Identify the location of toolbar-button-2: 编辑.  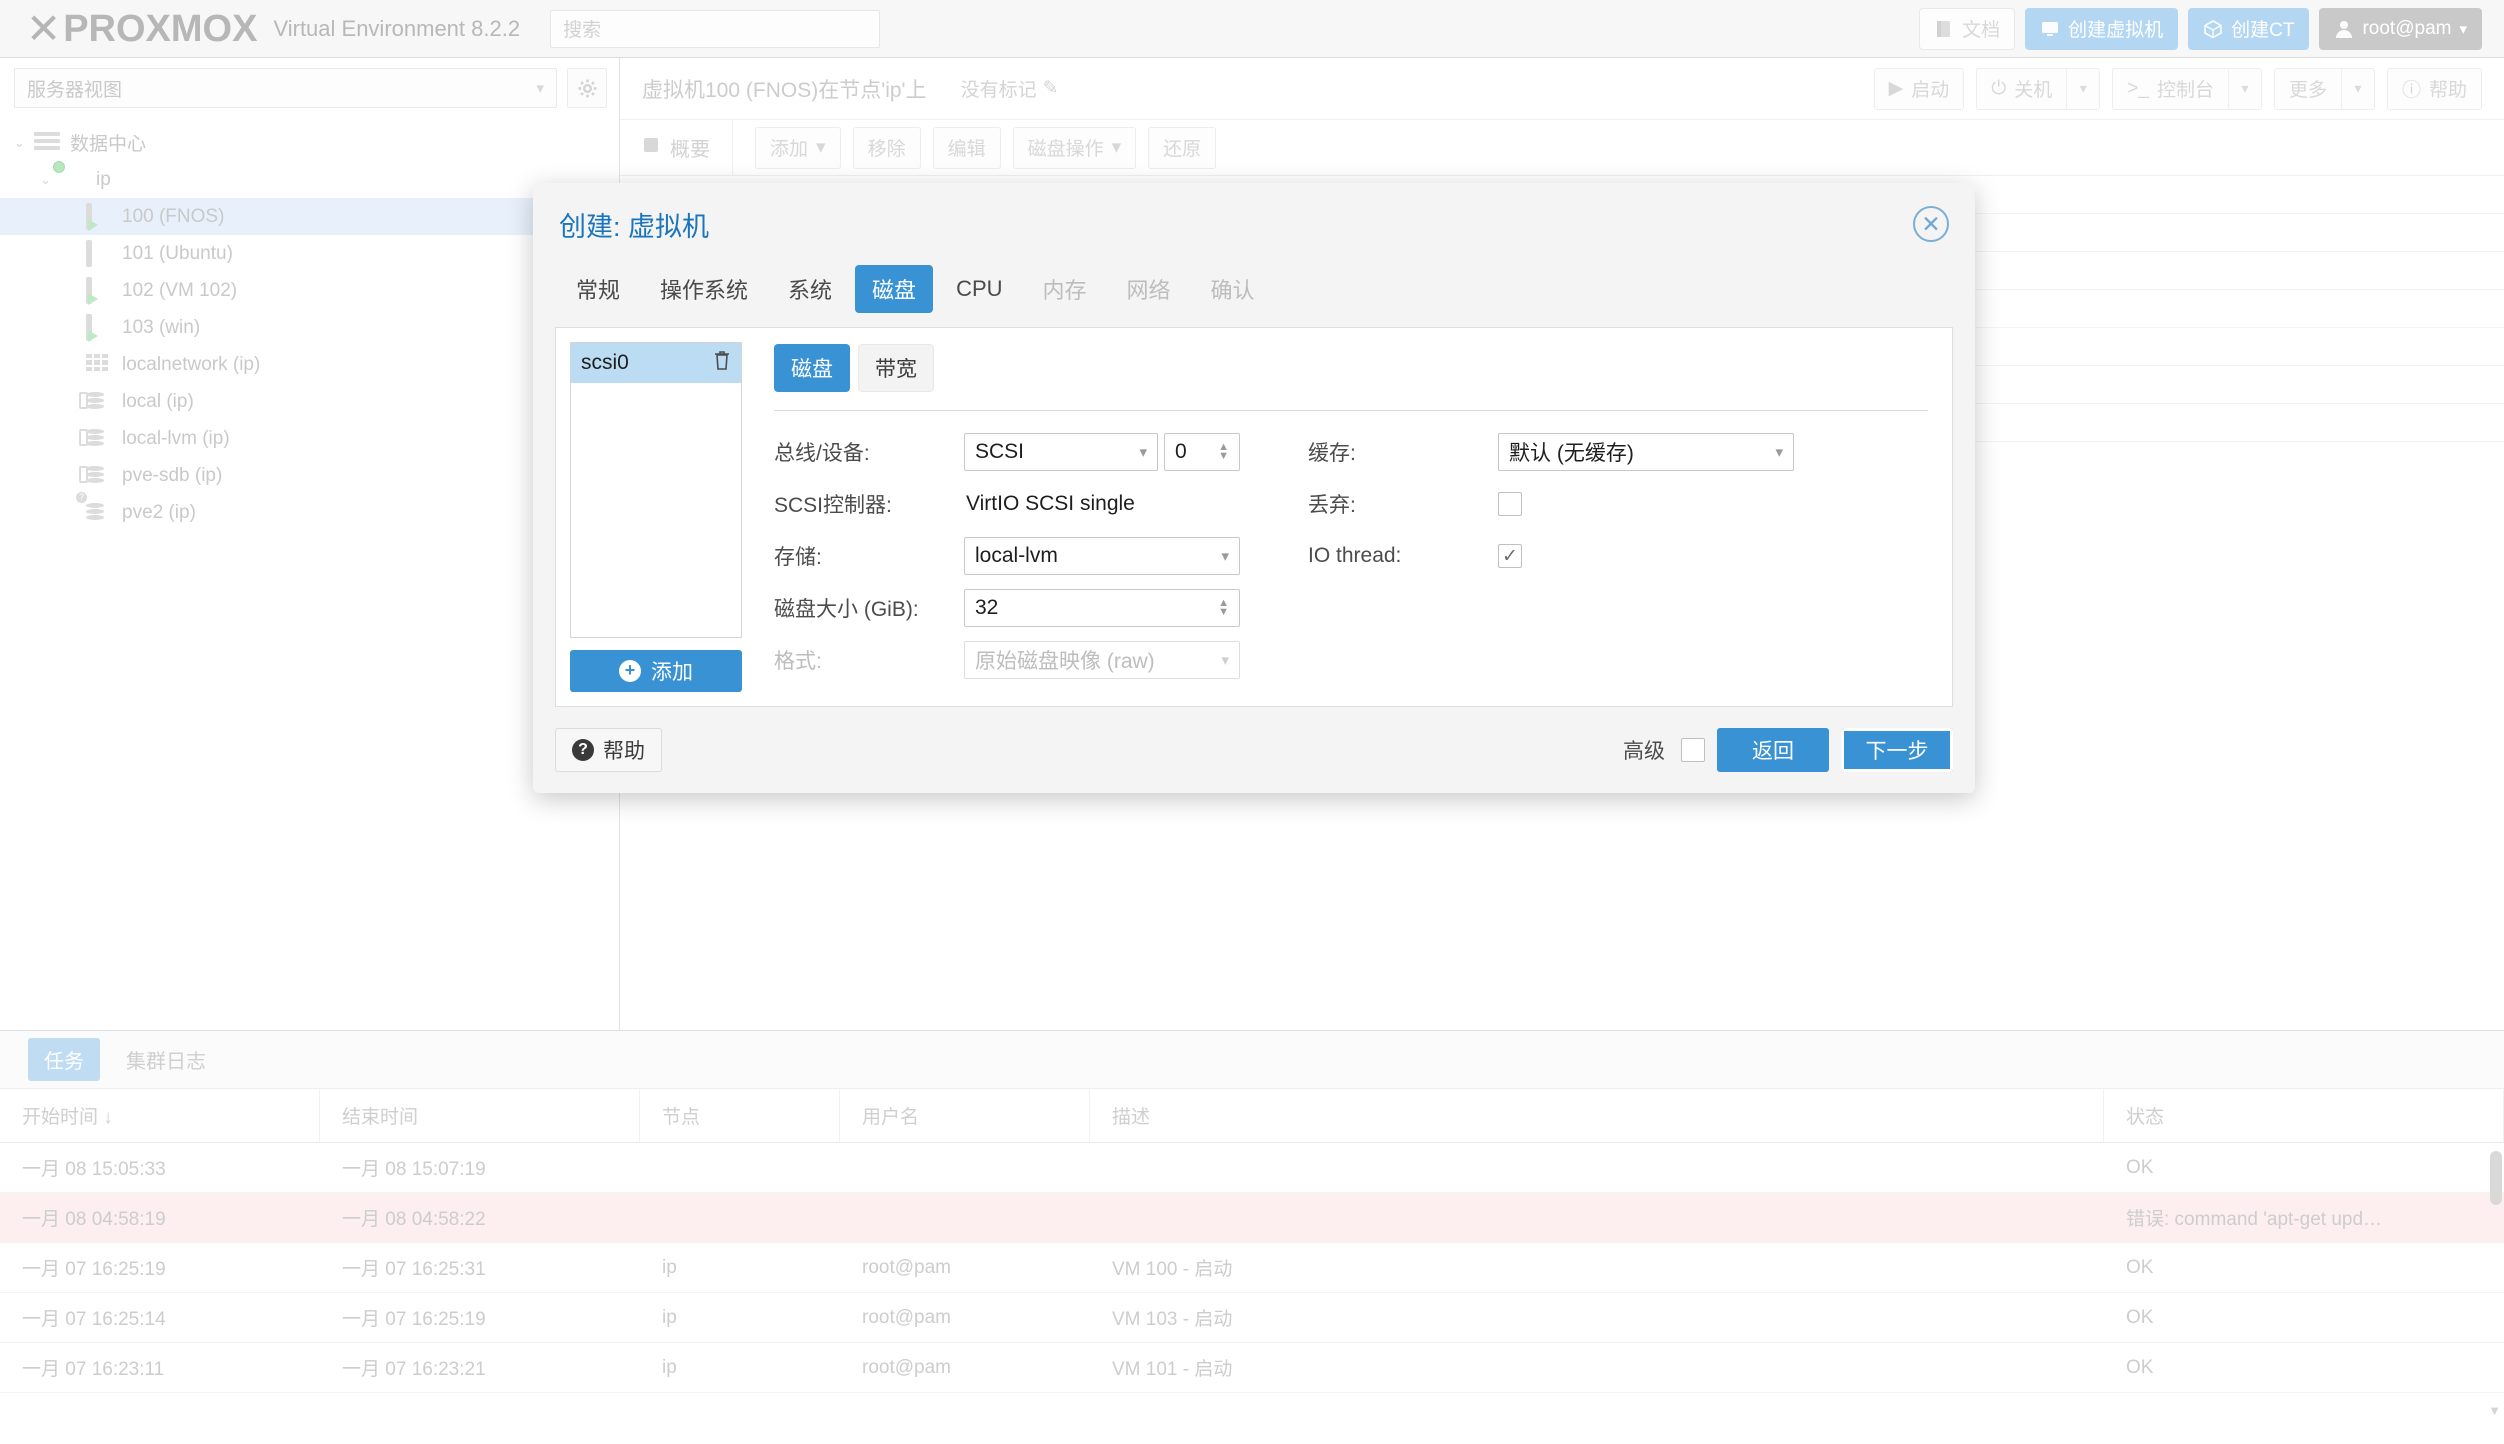
(966, 147).